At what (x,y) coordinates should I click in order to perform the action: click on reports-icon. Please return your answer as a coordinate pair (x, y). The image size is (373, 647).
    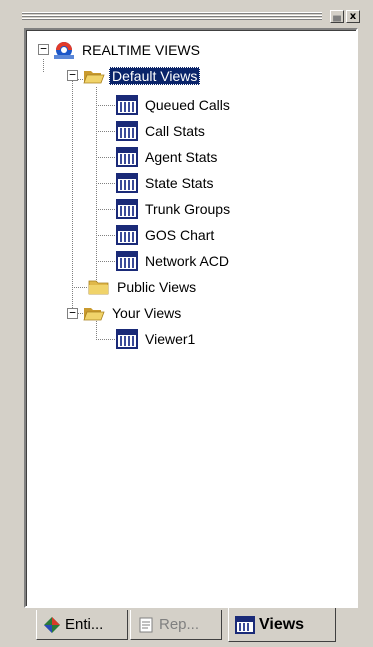
    Looking at the image, I should click on (146, 624).